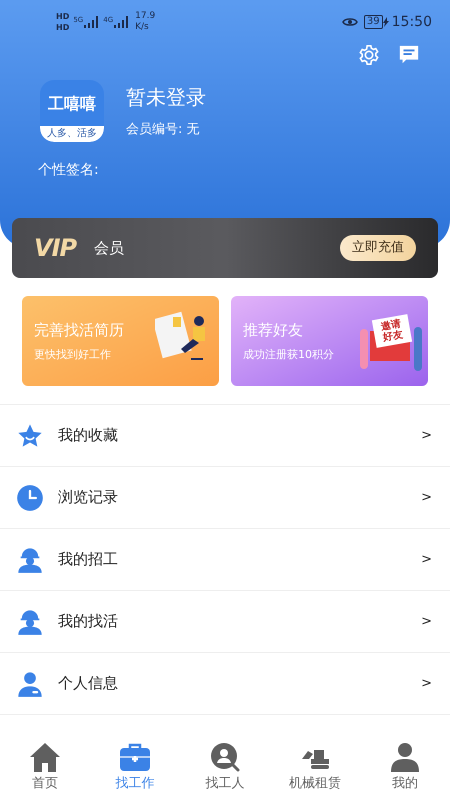  I want to click on tab-item: 找工作, so click(135, 768).